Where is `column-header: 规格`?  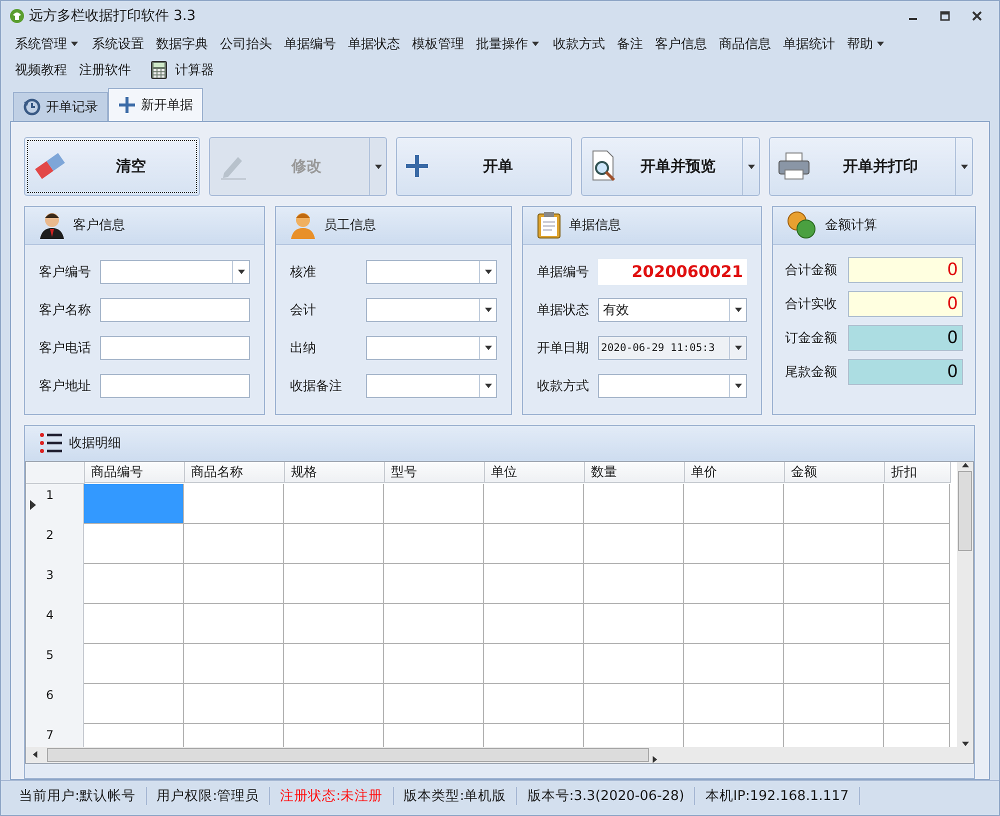
column-header: 规格 is located at coordinates (335, 472).